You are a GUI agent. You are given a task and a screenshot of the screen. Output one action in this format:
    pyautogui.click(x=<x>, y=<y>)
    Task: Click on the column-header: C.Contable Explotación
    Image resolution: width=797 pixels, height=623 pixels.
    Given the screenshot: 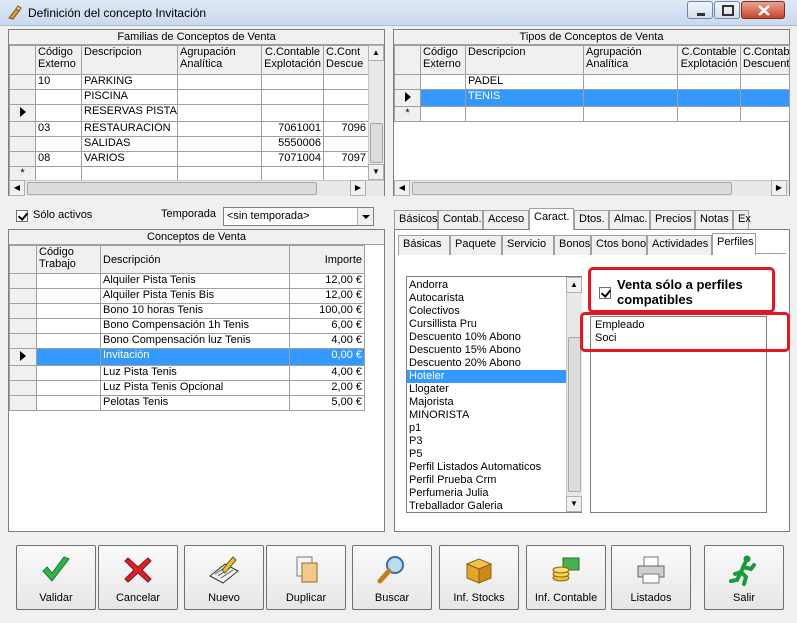 What is the action you would take?
    pyautogui.click(x=292, y=60)
    